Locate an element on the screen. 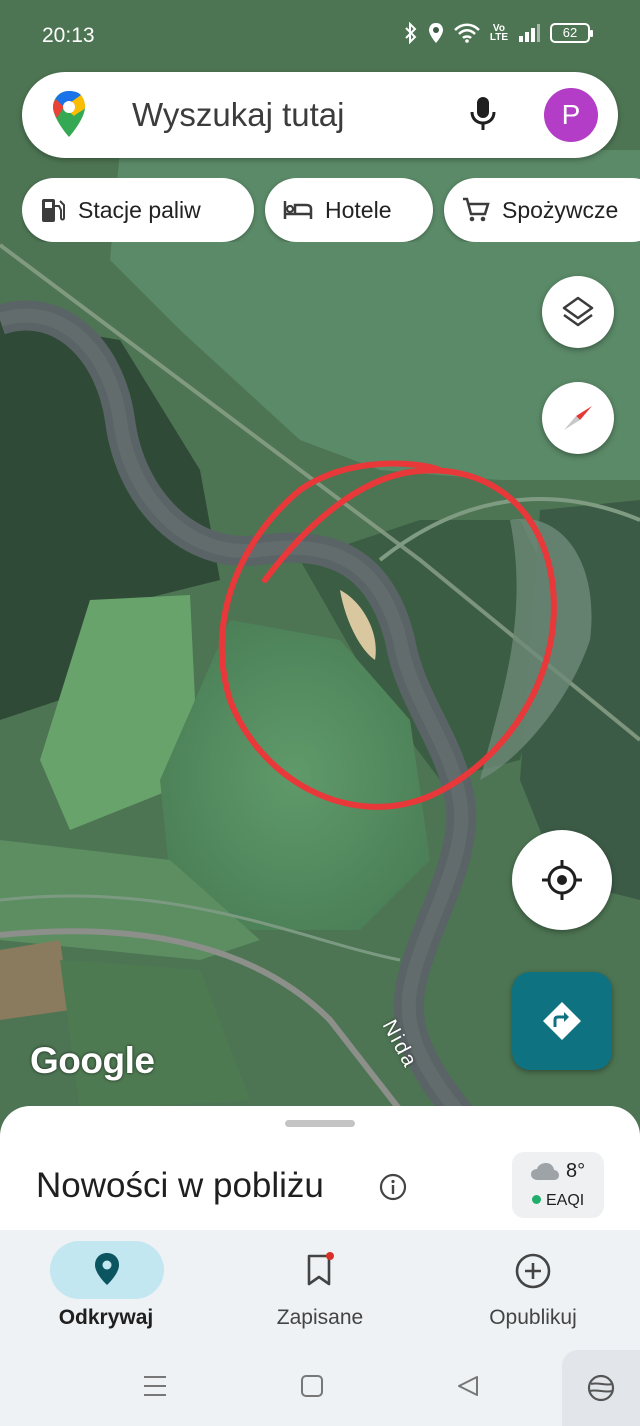  location-icon is located at coordinates (435, 33).